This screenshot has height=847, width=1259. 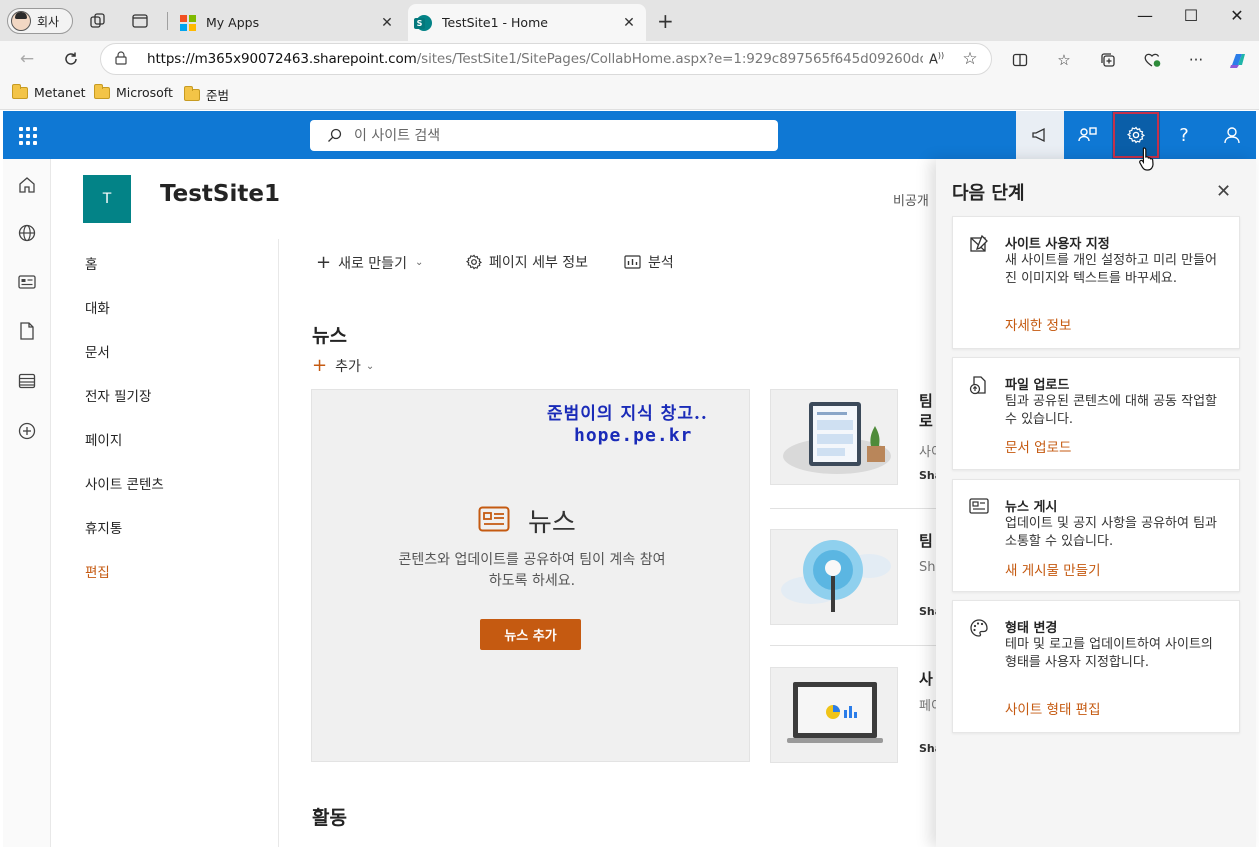 What do you see at coordinates (124, 483) in the screenshot?
I see `nav-item-site-contents: 사이트 콘텐츠` at bounding box center [124, 483].